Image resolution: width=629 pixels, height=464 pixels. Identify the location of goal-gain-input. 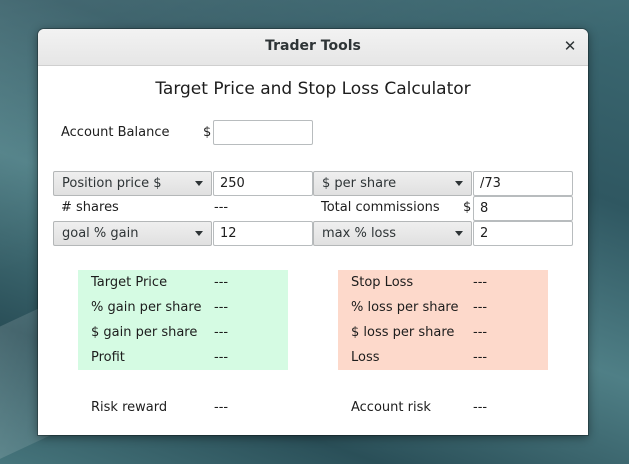
(263, 233).